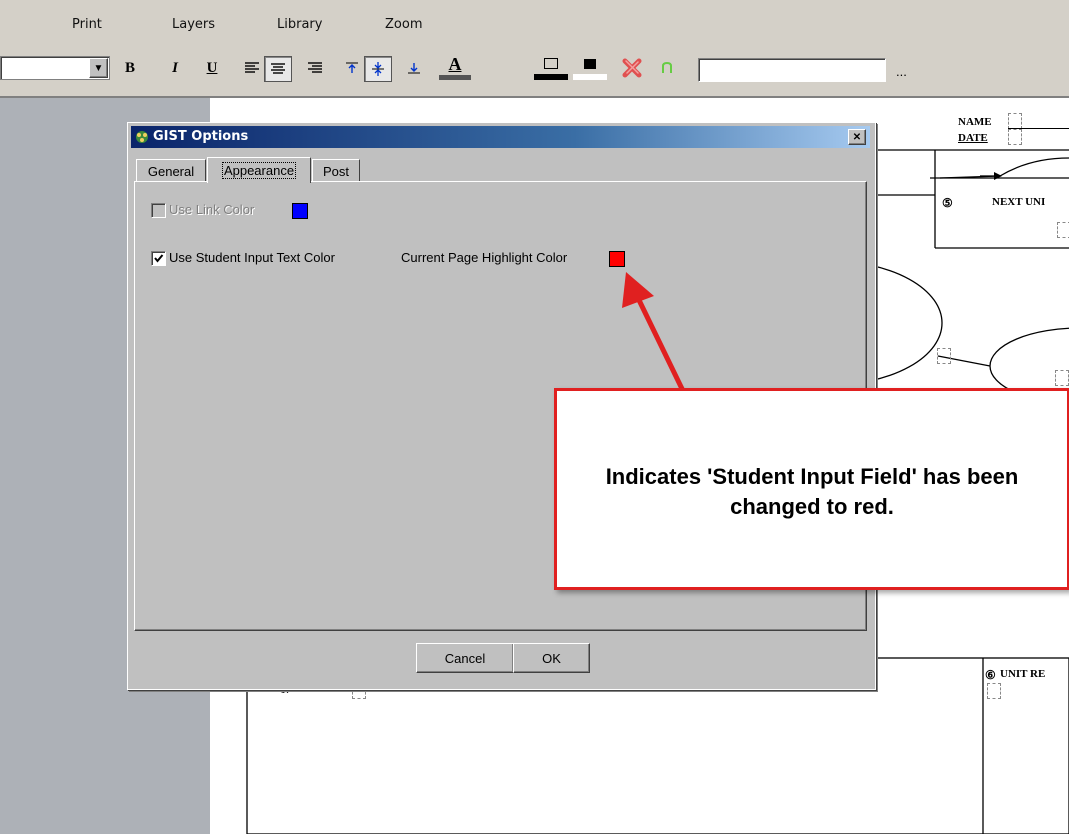 This screenshot has width=1069, height=834. Describe the element at coordinates (534, 22) in the screenshot. I see `menu-bar: Print Layers Library Zoom` at that location.